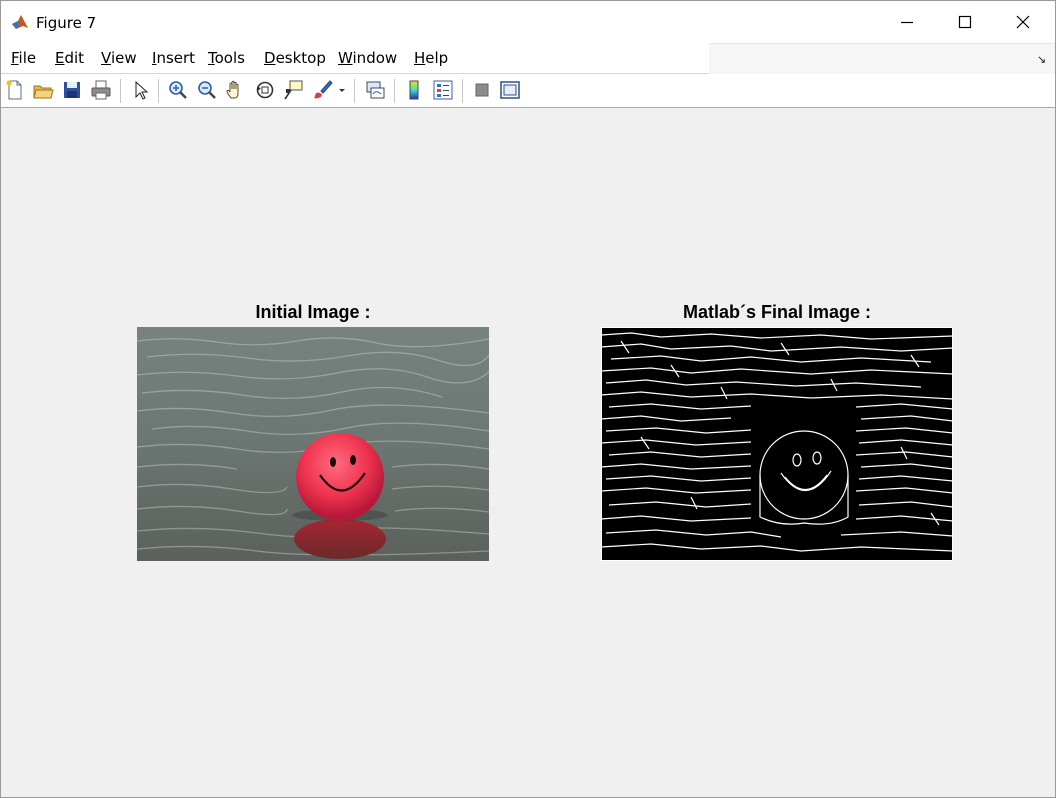  What do you see at coordinates (140, 90) in the screenshot?
I see `select-arrow-icon` at bounding box center [140, 90].